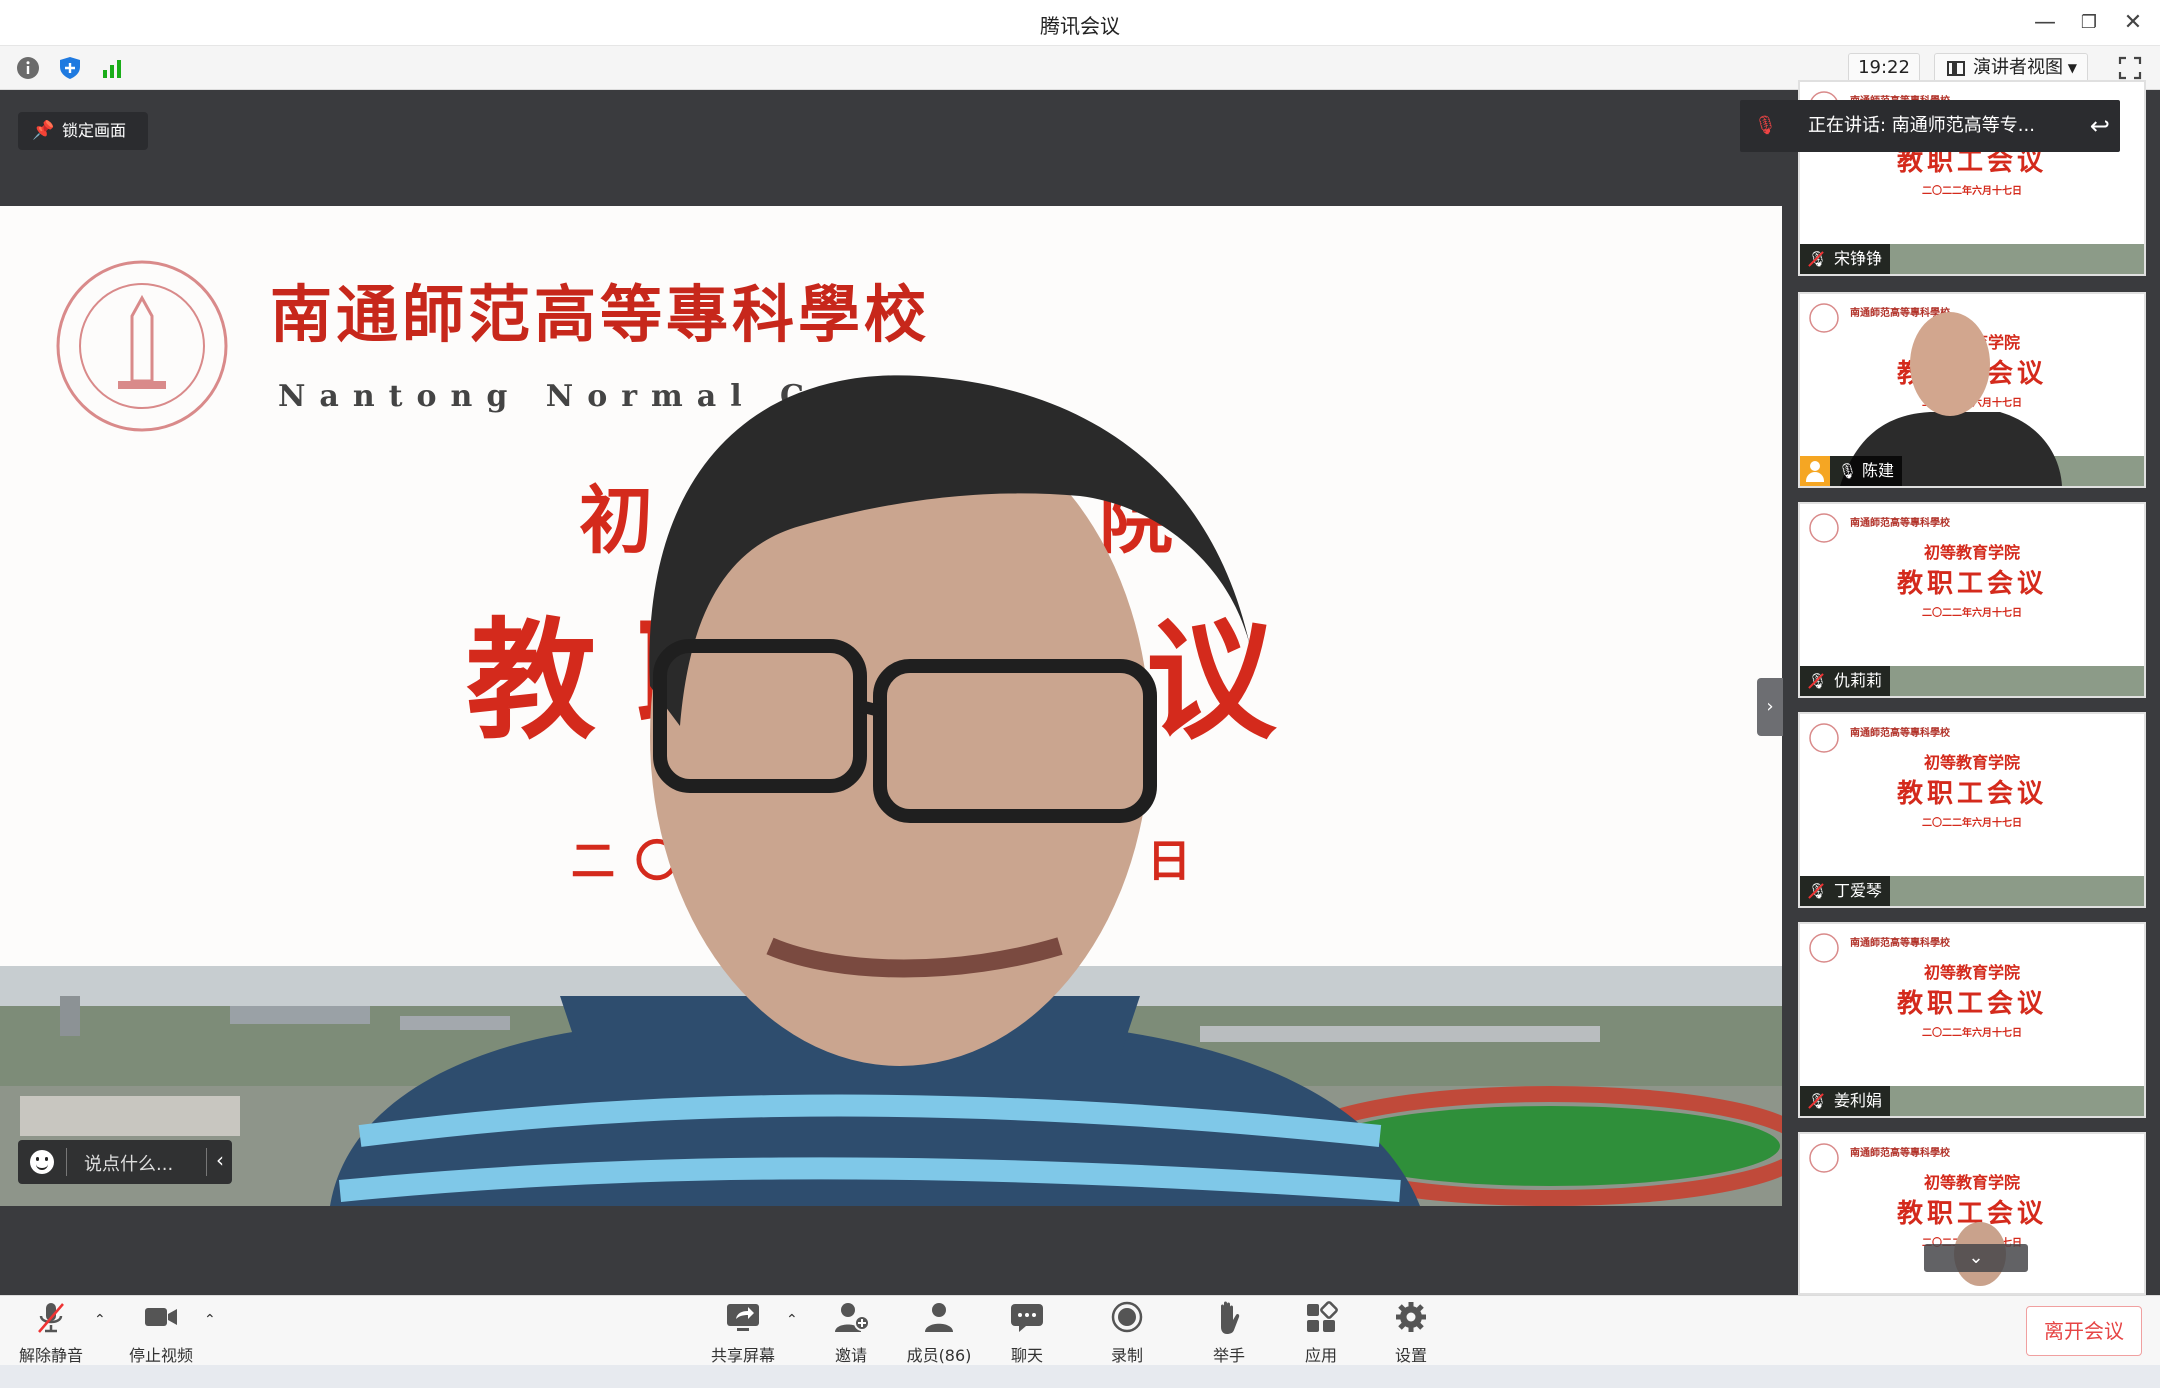 Image resolution: width=2160 pixels, height=1388 pixels. Describe the element at coordinates (1080, 1376) in the screenshot. I see `taskbar-strip` at that location.